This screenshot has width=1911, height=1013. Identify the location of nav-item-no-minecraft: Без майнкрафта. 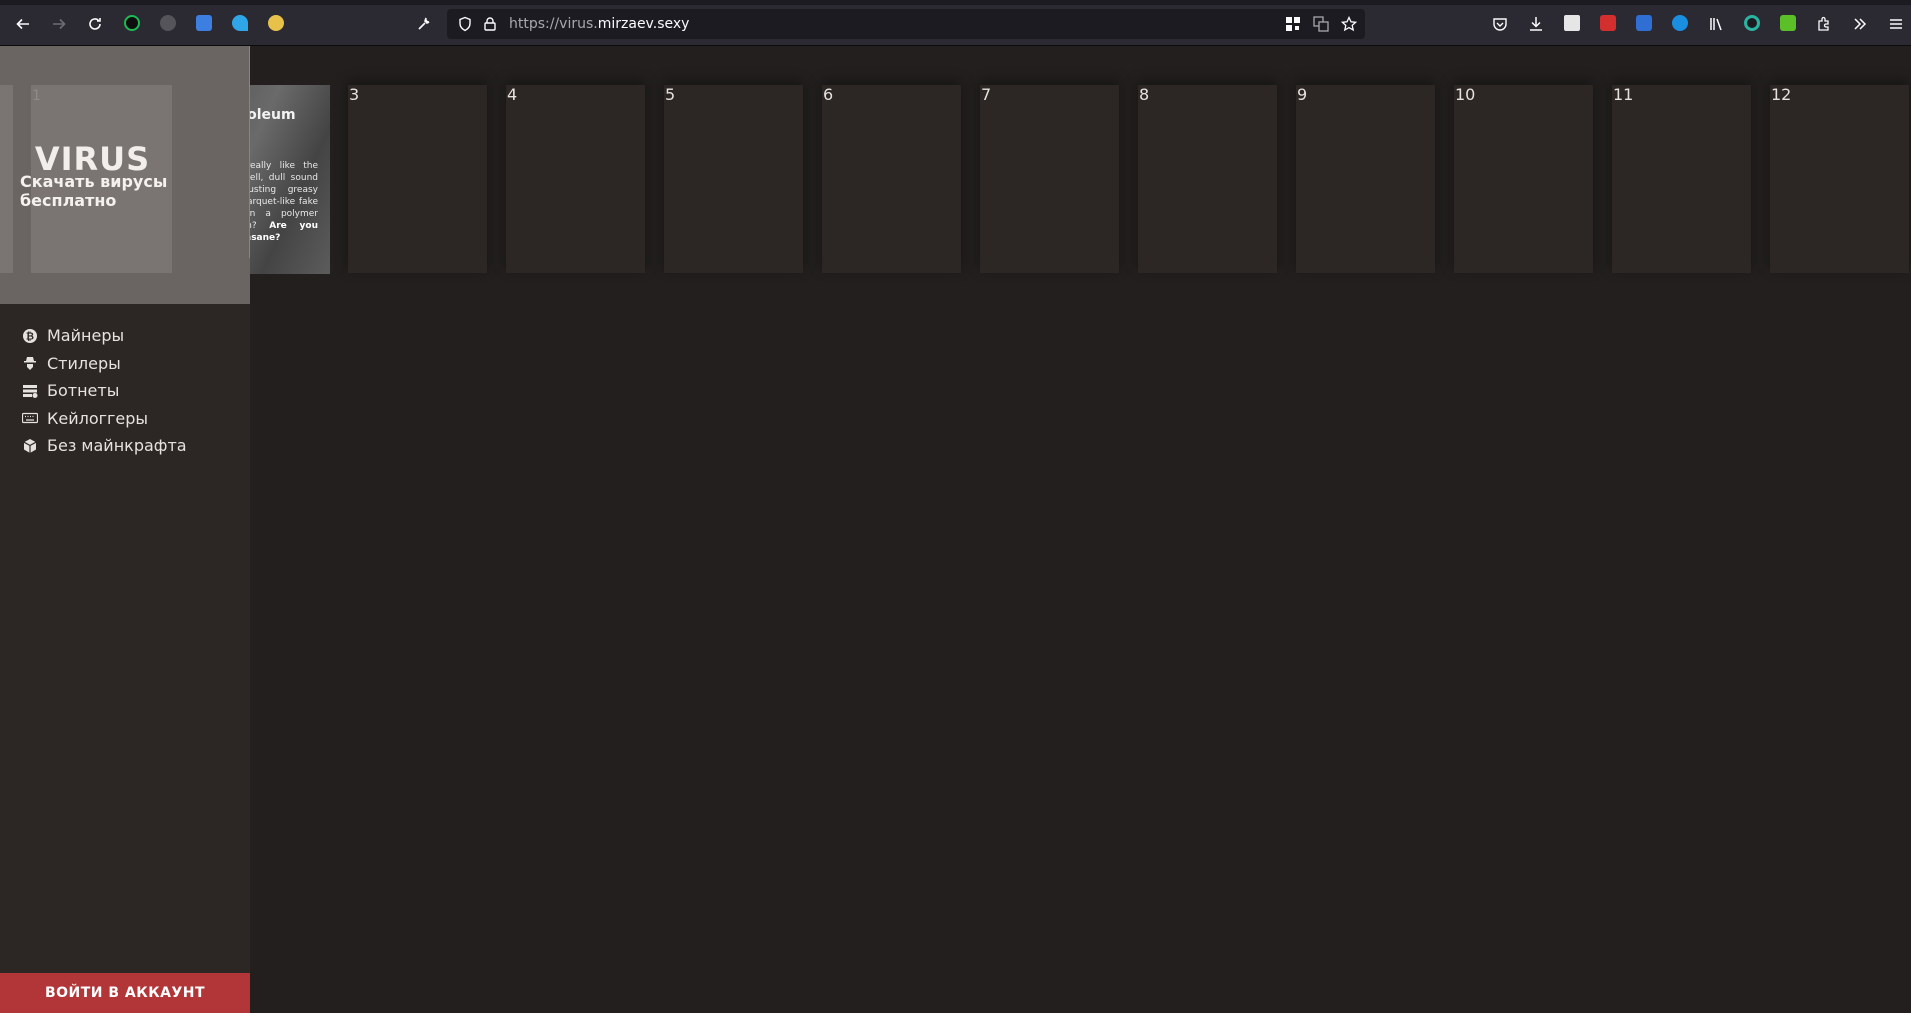
(125, 446).